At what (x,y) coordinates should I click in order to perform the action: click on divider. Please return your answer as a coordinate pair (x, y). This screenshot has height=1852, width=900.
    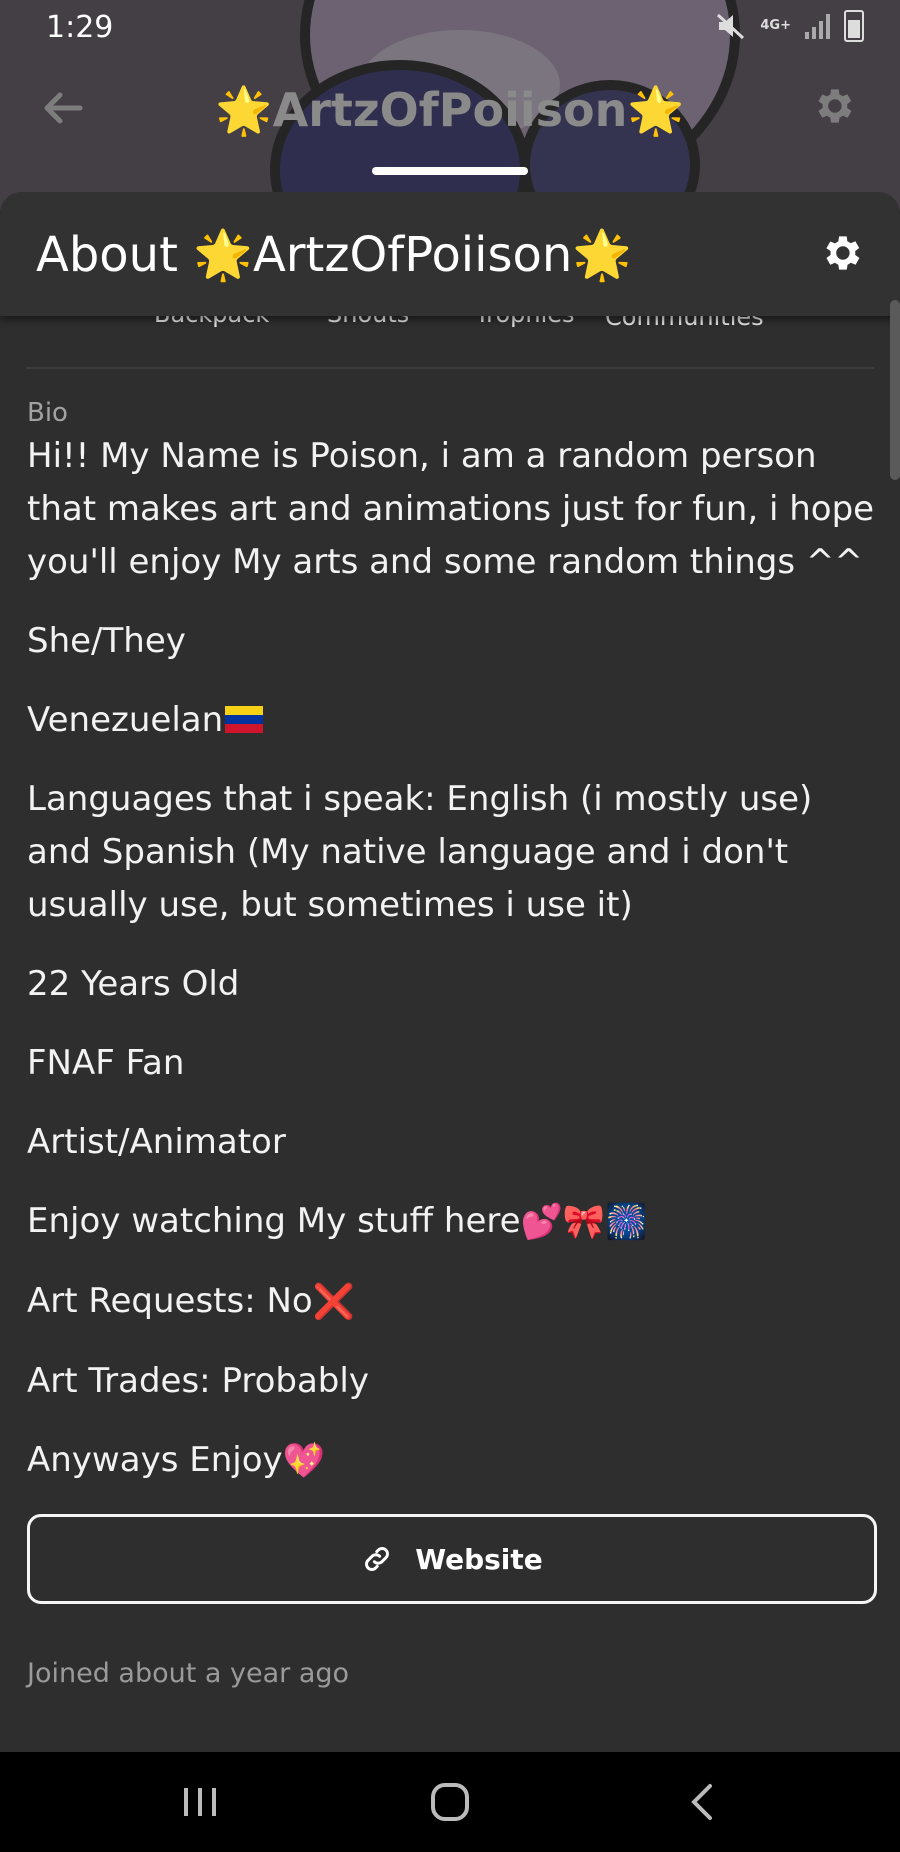
    Looking at the image, I should click on (450, 368).